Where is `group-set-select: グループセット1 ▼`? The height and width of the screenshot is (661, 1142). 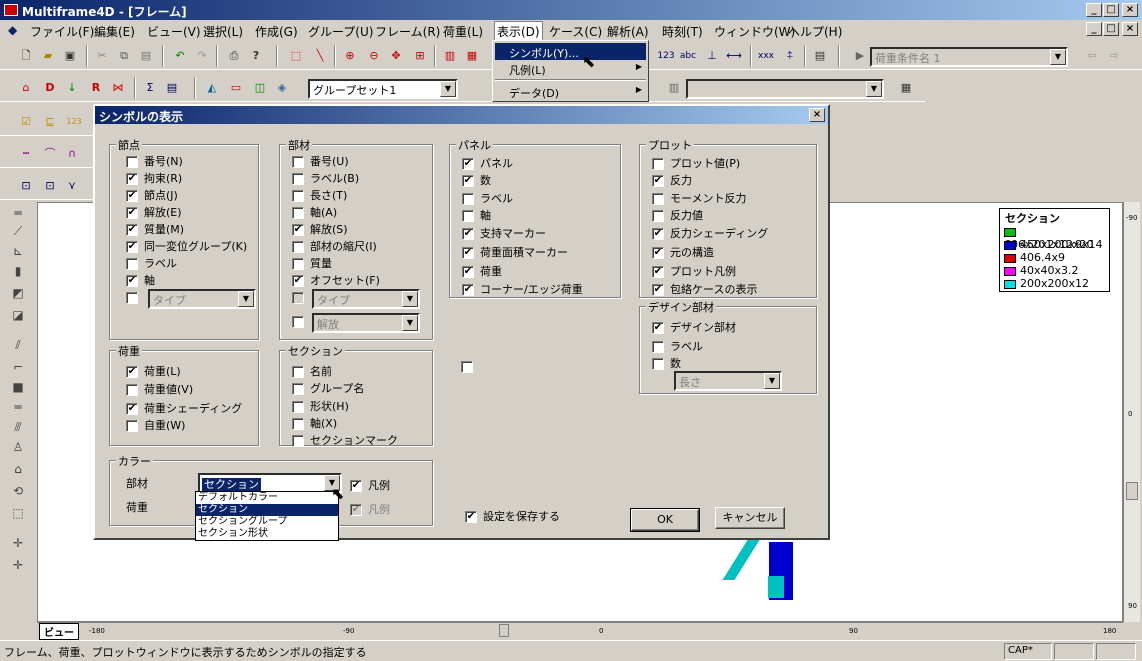 group-set-select: グループセット1 ▼ is located at coordinates (383, 89).